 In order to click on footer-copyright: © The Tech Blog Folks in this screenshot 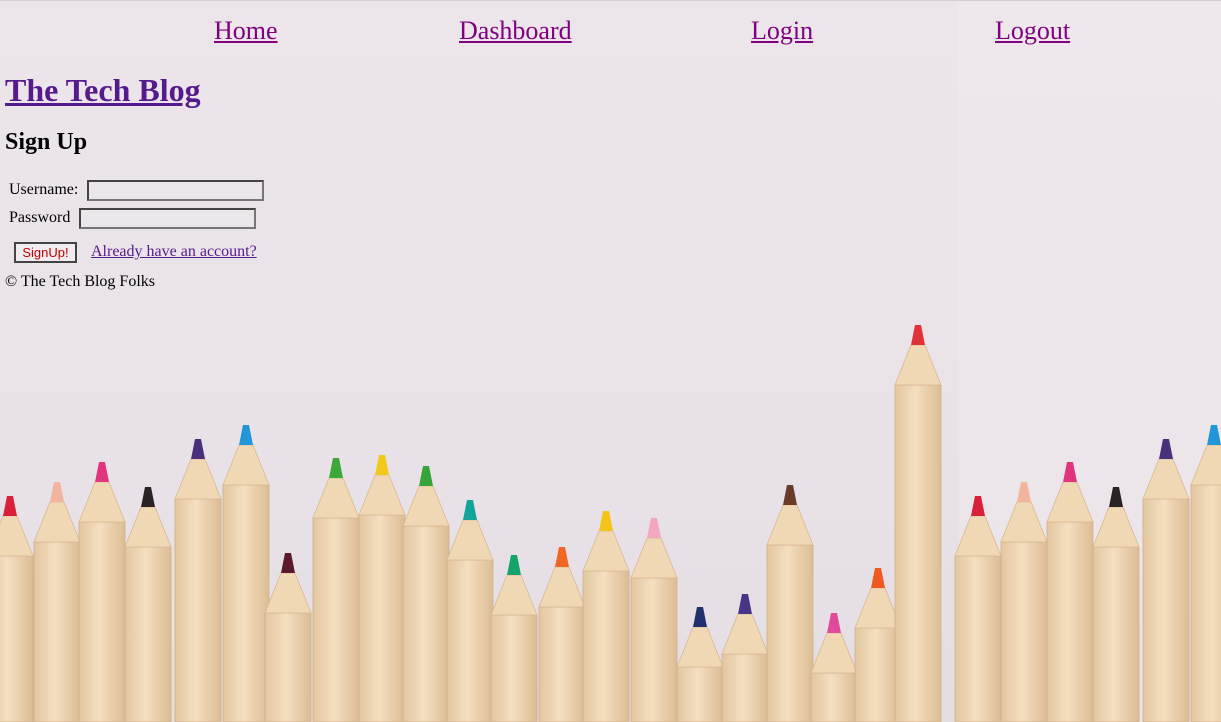, I will do `click(80, 281)`.